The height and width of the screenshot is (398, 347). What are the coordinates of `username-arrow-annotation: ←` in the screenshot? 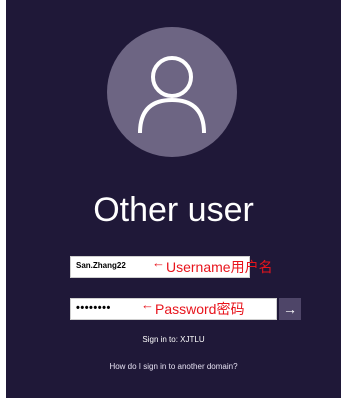 It's located at (158, 262).